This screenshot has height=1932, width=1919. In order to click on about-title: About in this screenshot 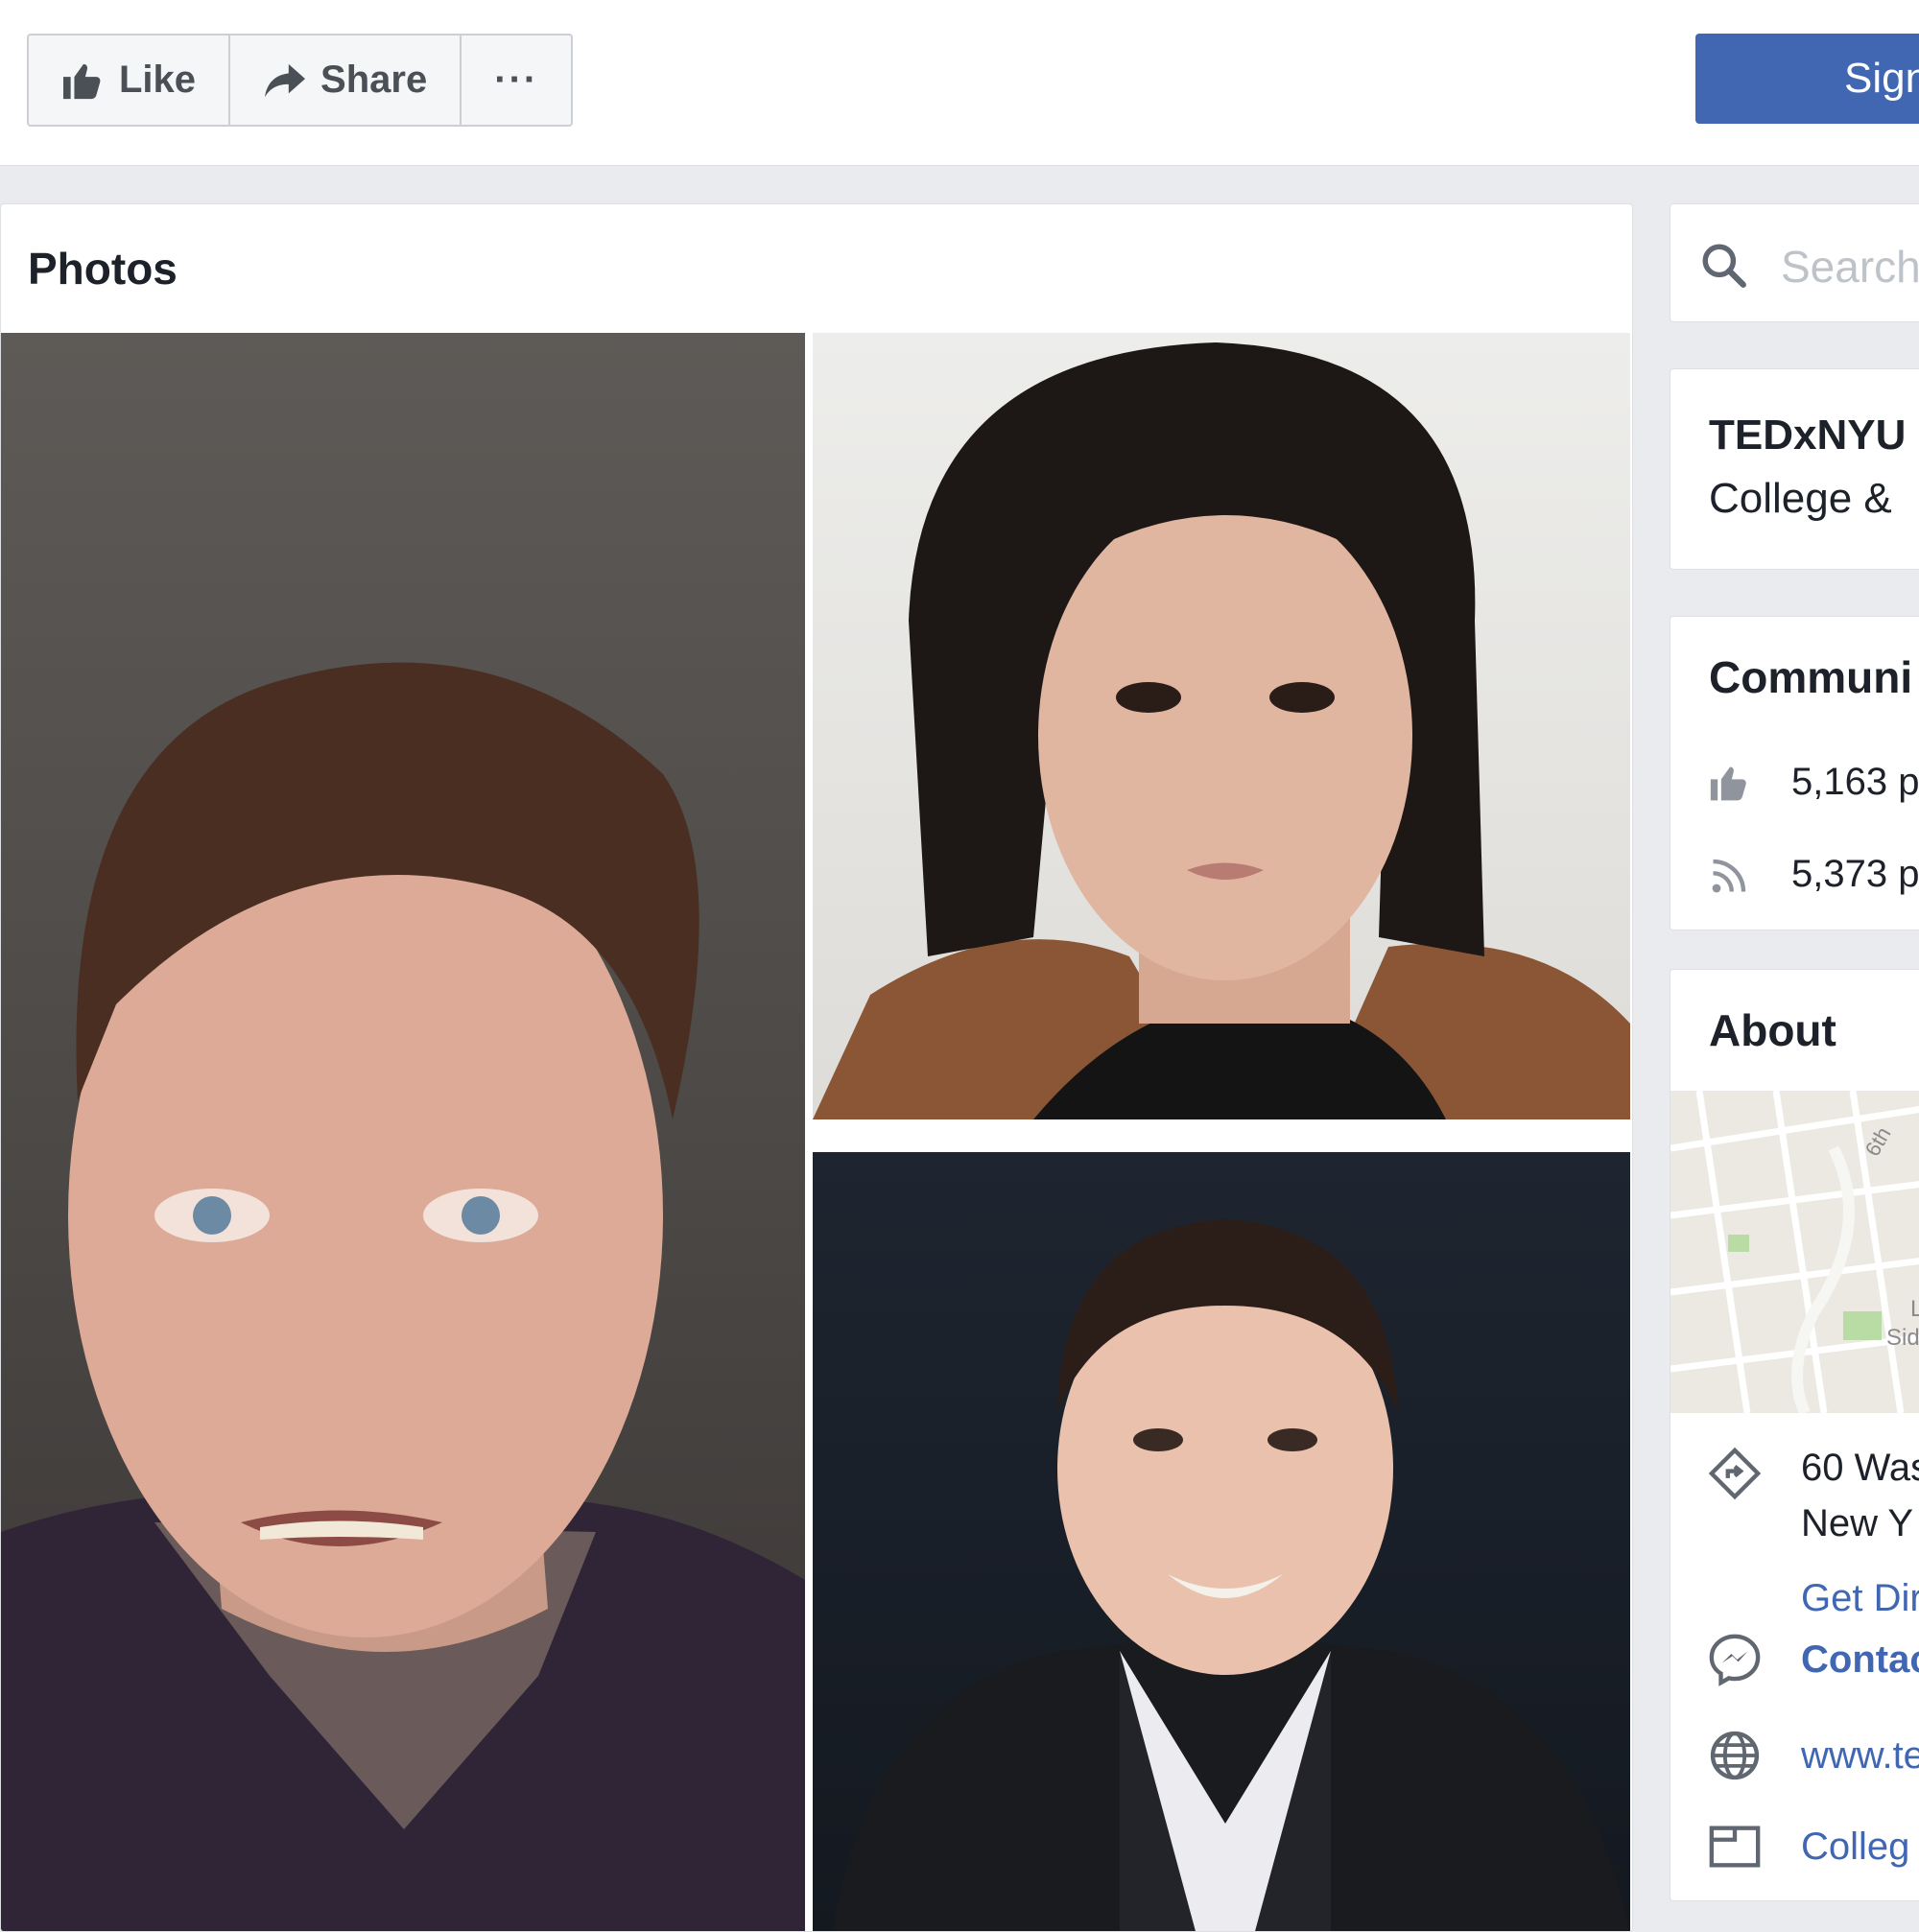, I will do `click(1772, 1030)`.